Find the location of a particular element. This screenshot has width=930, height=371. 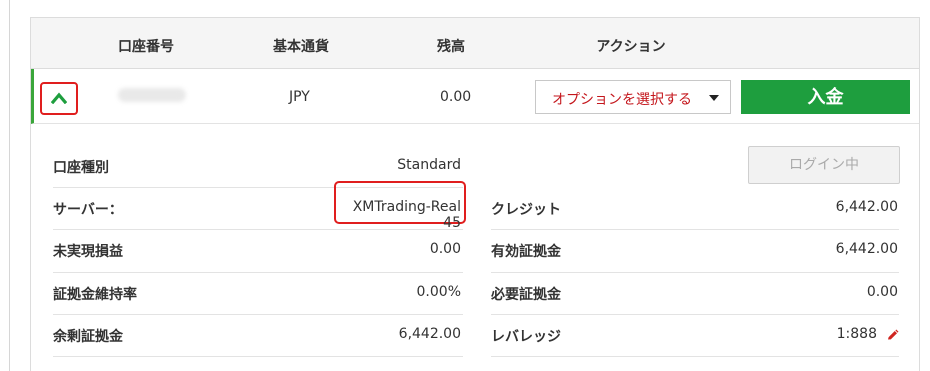

unrealized-pl-value: 0.00 is located at coordinates (445, 249).